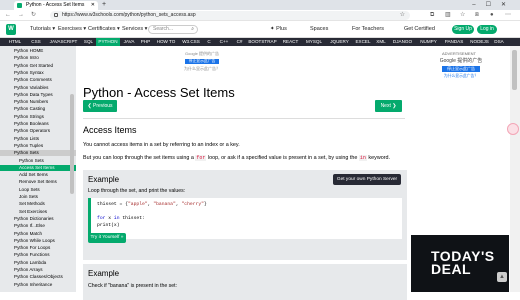  I want to click on topnav-item-python: PYTHON, so click(108, 42).